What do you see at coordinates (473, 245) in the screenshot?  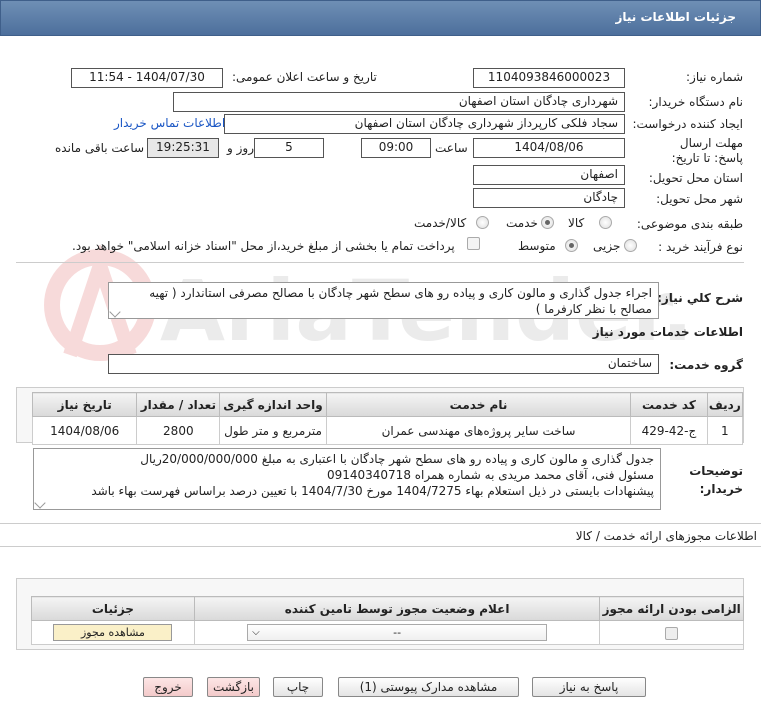 I see `treasury-payment-checkbox` at bounding box center [473, 245].